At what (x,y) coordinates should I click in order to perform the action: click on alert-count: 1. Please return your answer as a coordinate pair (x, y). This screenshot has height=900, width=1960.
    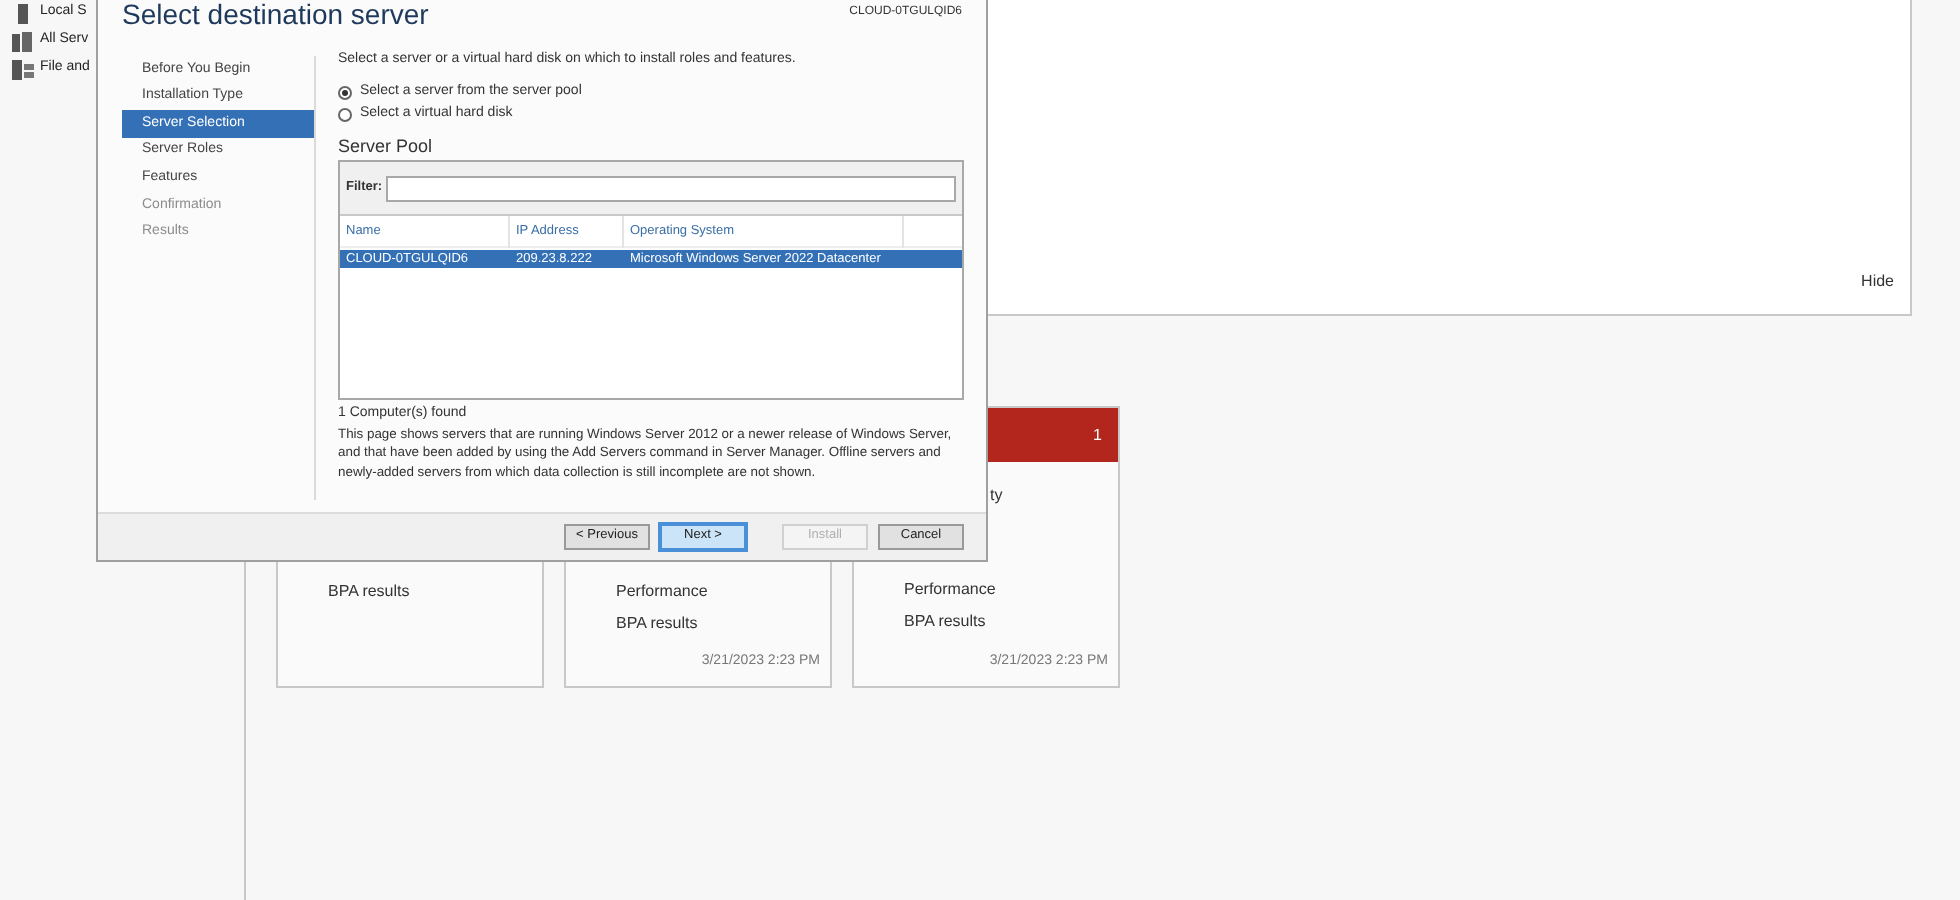
    Looking at the image, I should click on (1097, 435).